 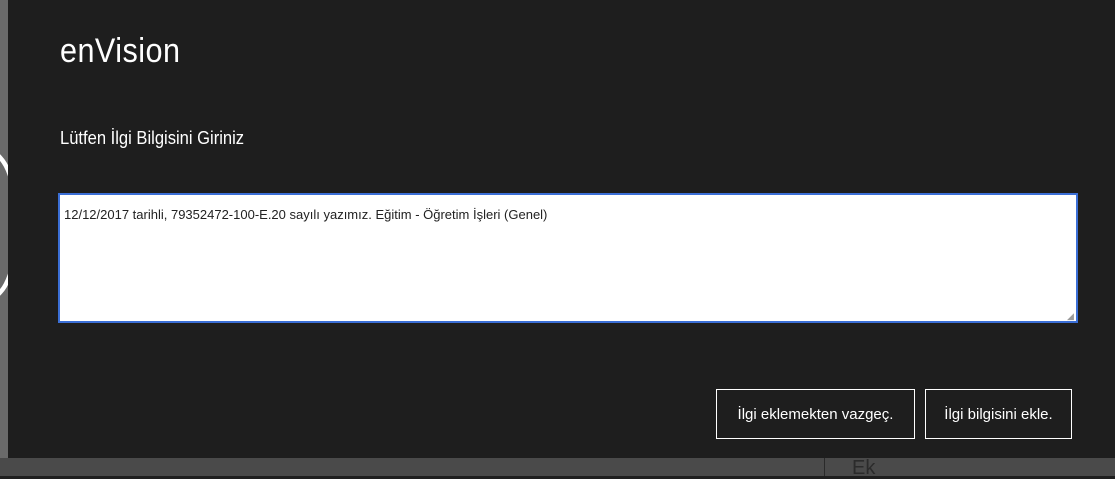 What do you see at coordinates (824, 467) in the screenshot?
I see `background-divider` at bounding box center [824, 467].